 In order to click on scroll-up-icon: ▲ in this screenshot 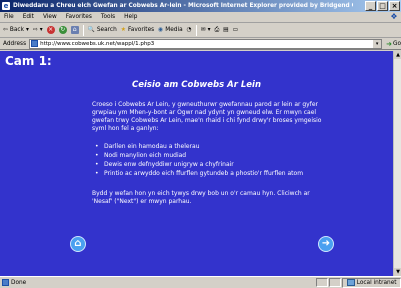, I will do `click(397, 55)`.